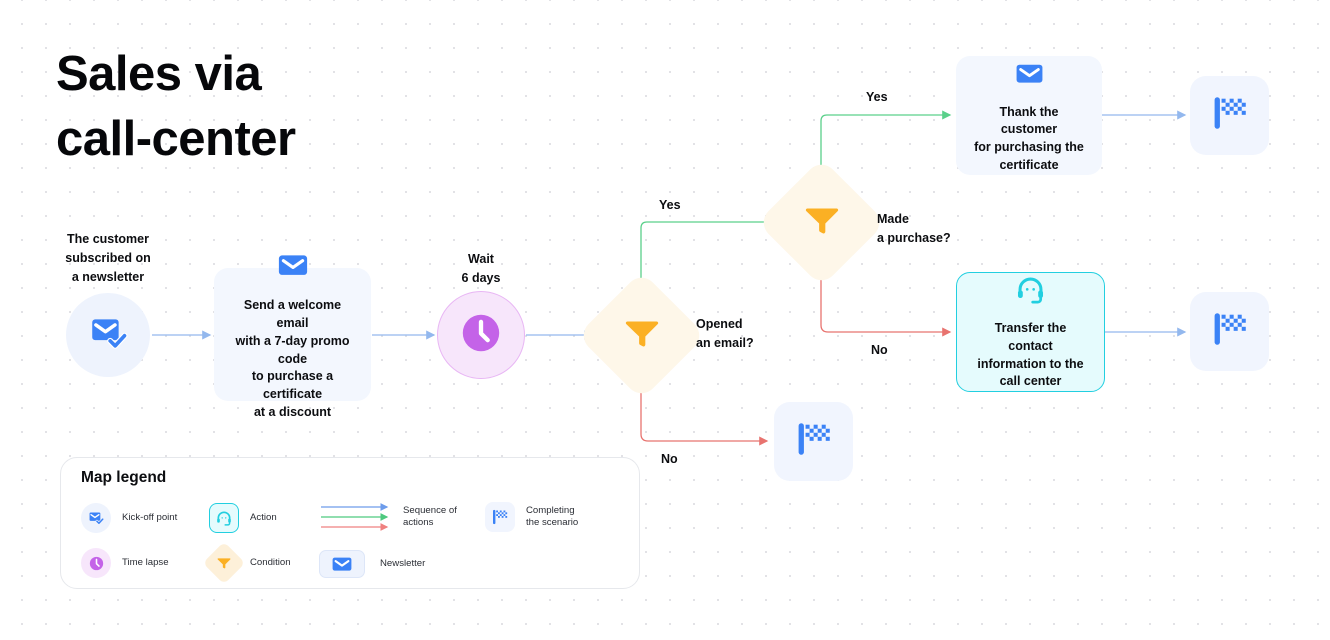 The image size is (1330, 640). I want to click on start-node, so click(108, 335).